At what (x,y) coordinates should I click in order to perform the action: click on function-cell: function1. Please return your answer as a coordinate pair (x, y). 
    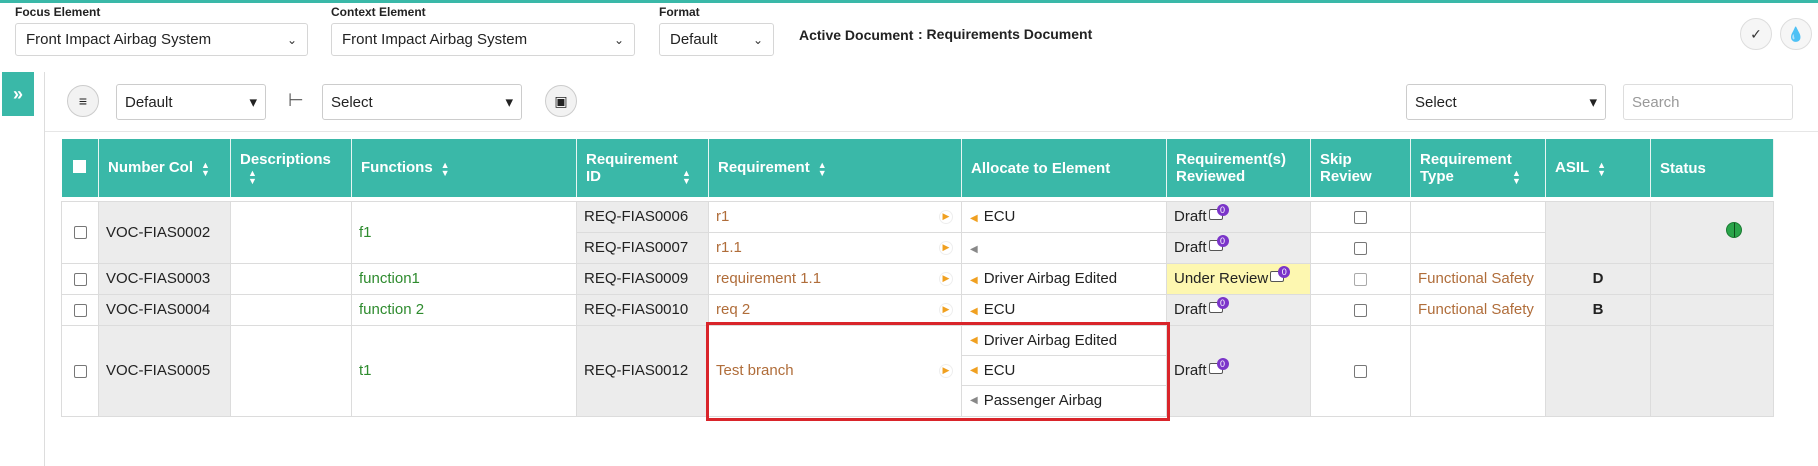
    Looking at the image, I should click on (464, 278).